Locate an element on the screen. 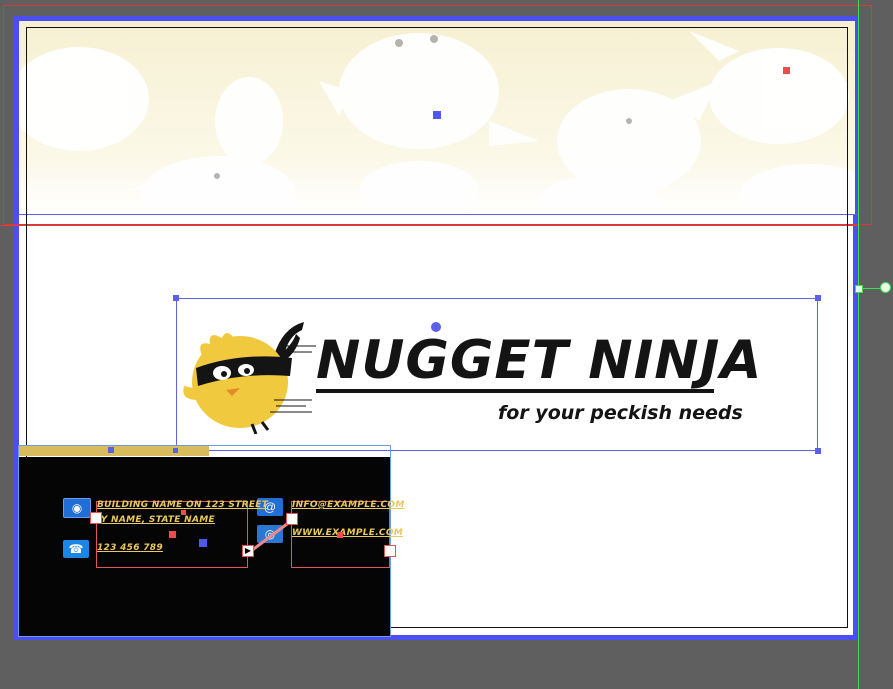 The image size is (893, 689). phone-icon: ☎ is located at coordinates (76, 549).